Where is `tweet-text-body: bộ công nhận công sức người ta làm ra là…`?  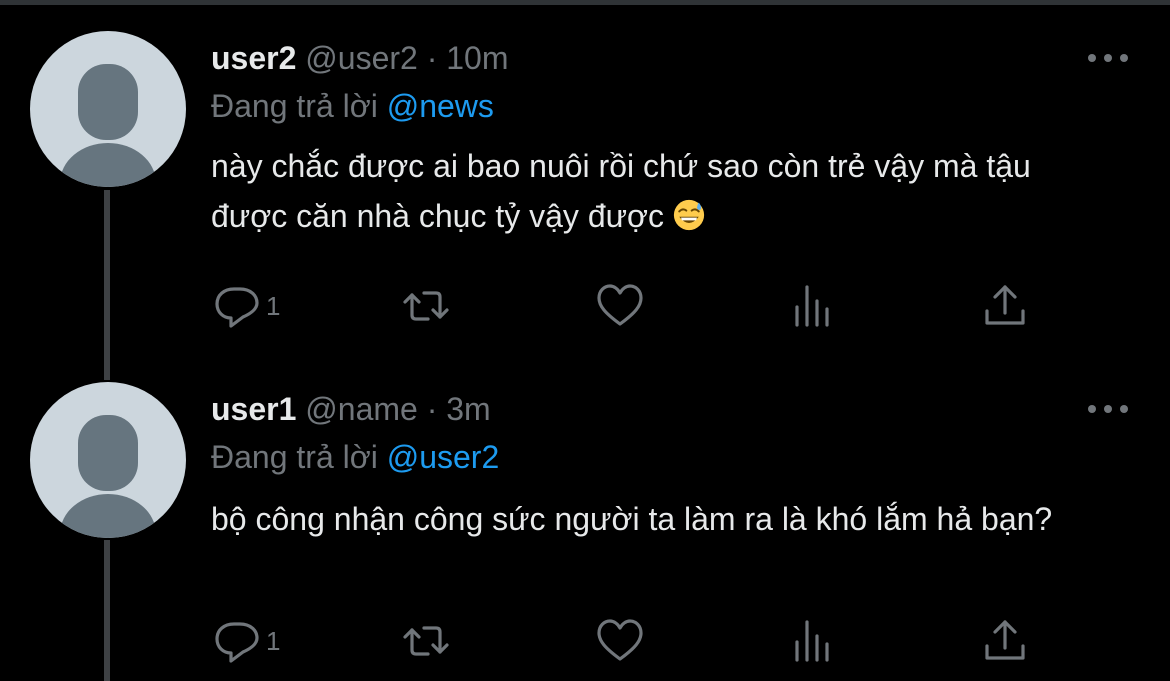
tweet-text-body: bộ công nhận công sức người ta làm ra là… is located at coordinates (632, 519).